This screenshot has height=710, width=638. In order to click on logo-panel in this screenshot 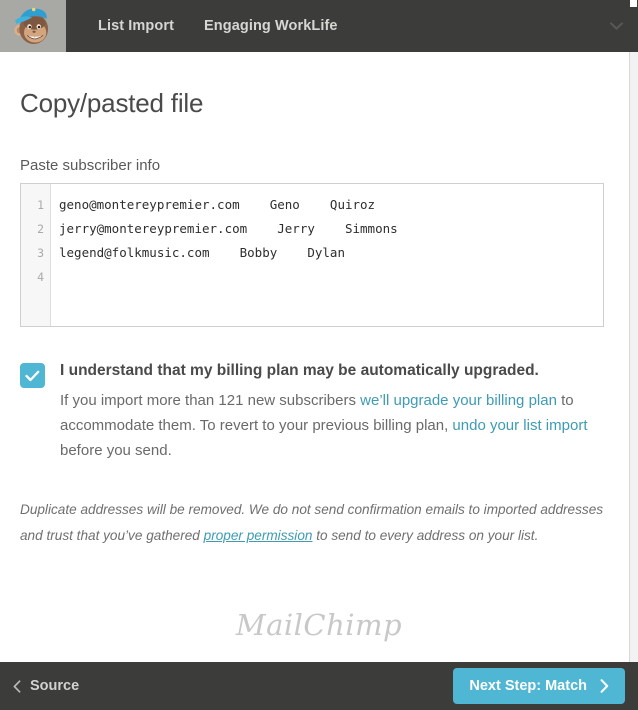, I will do `click(33, 26)`.